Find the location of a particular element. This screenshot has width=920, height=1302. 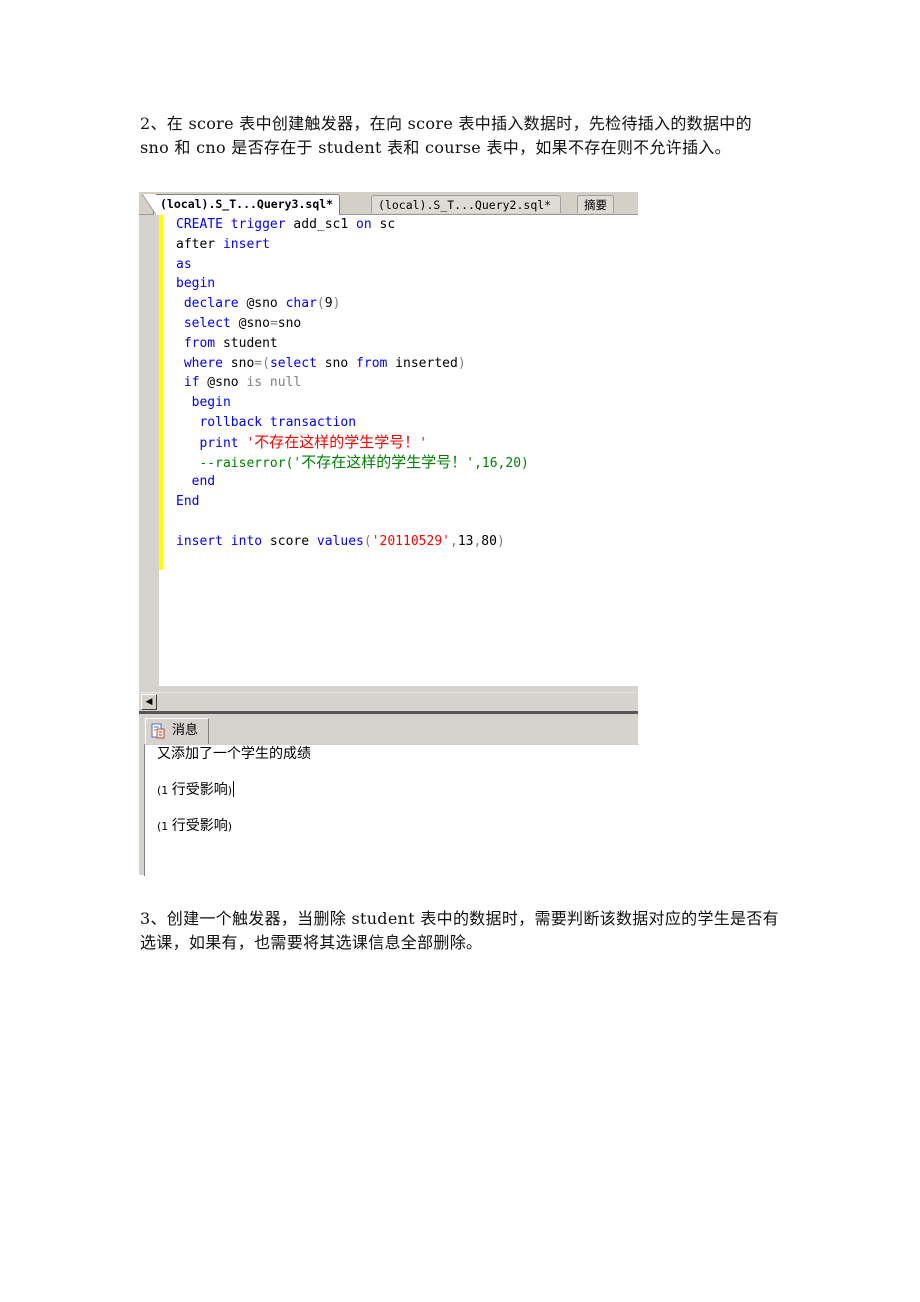

code-line: where sno=(select sno from inserted) is located at coordinates (352, 364).